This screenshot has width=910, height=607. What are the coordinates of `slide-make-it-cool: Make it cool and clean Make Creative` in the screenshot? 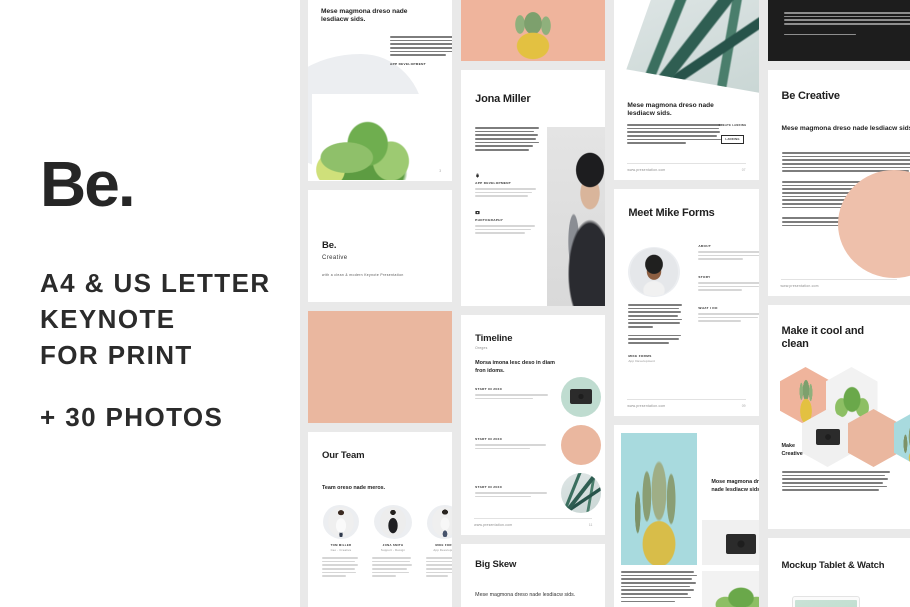 It's located at (838, 417).